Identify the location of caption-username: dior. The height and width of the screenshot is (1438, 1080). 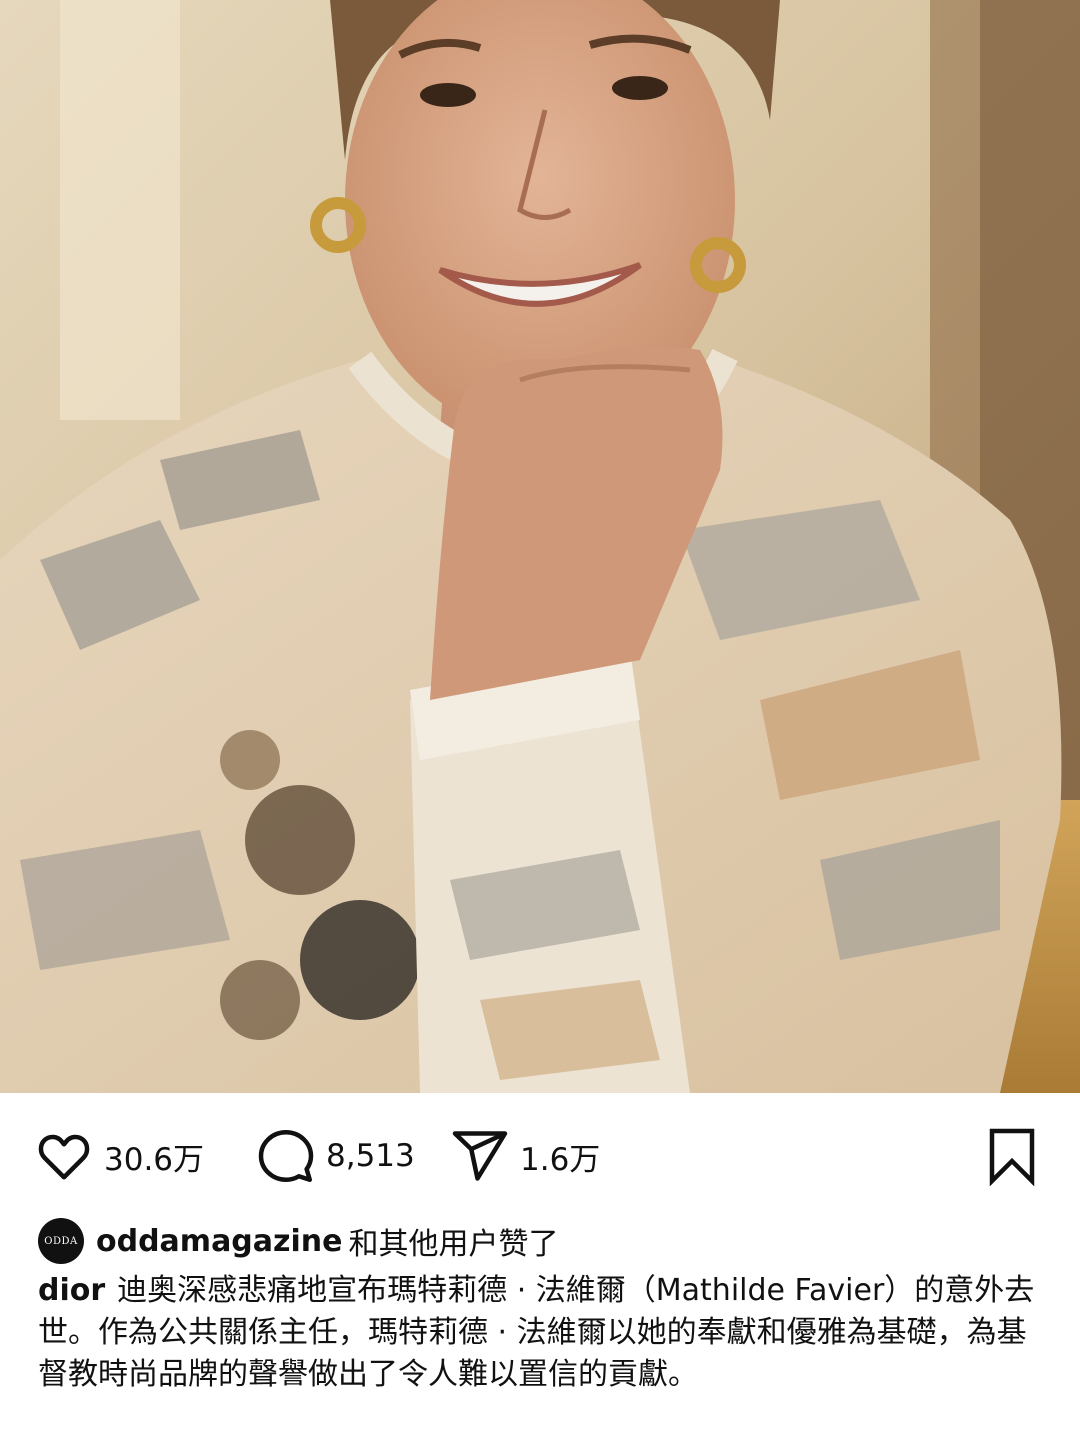
(71, 1290).